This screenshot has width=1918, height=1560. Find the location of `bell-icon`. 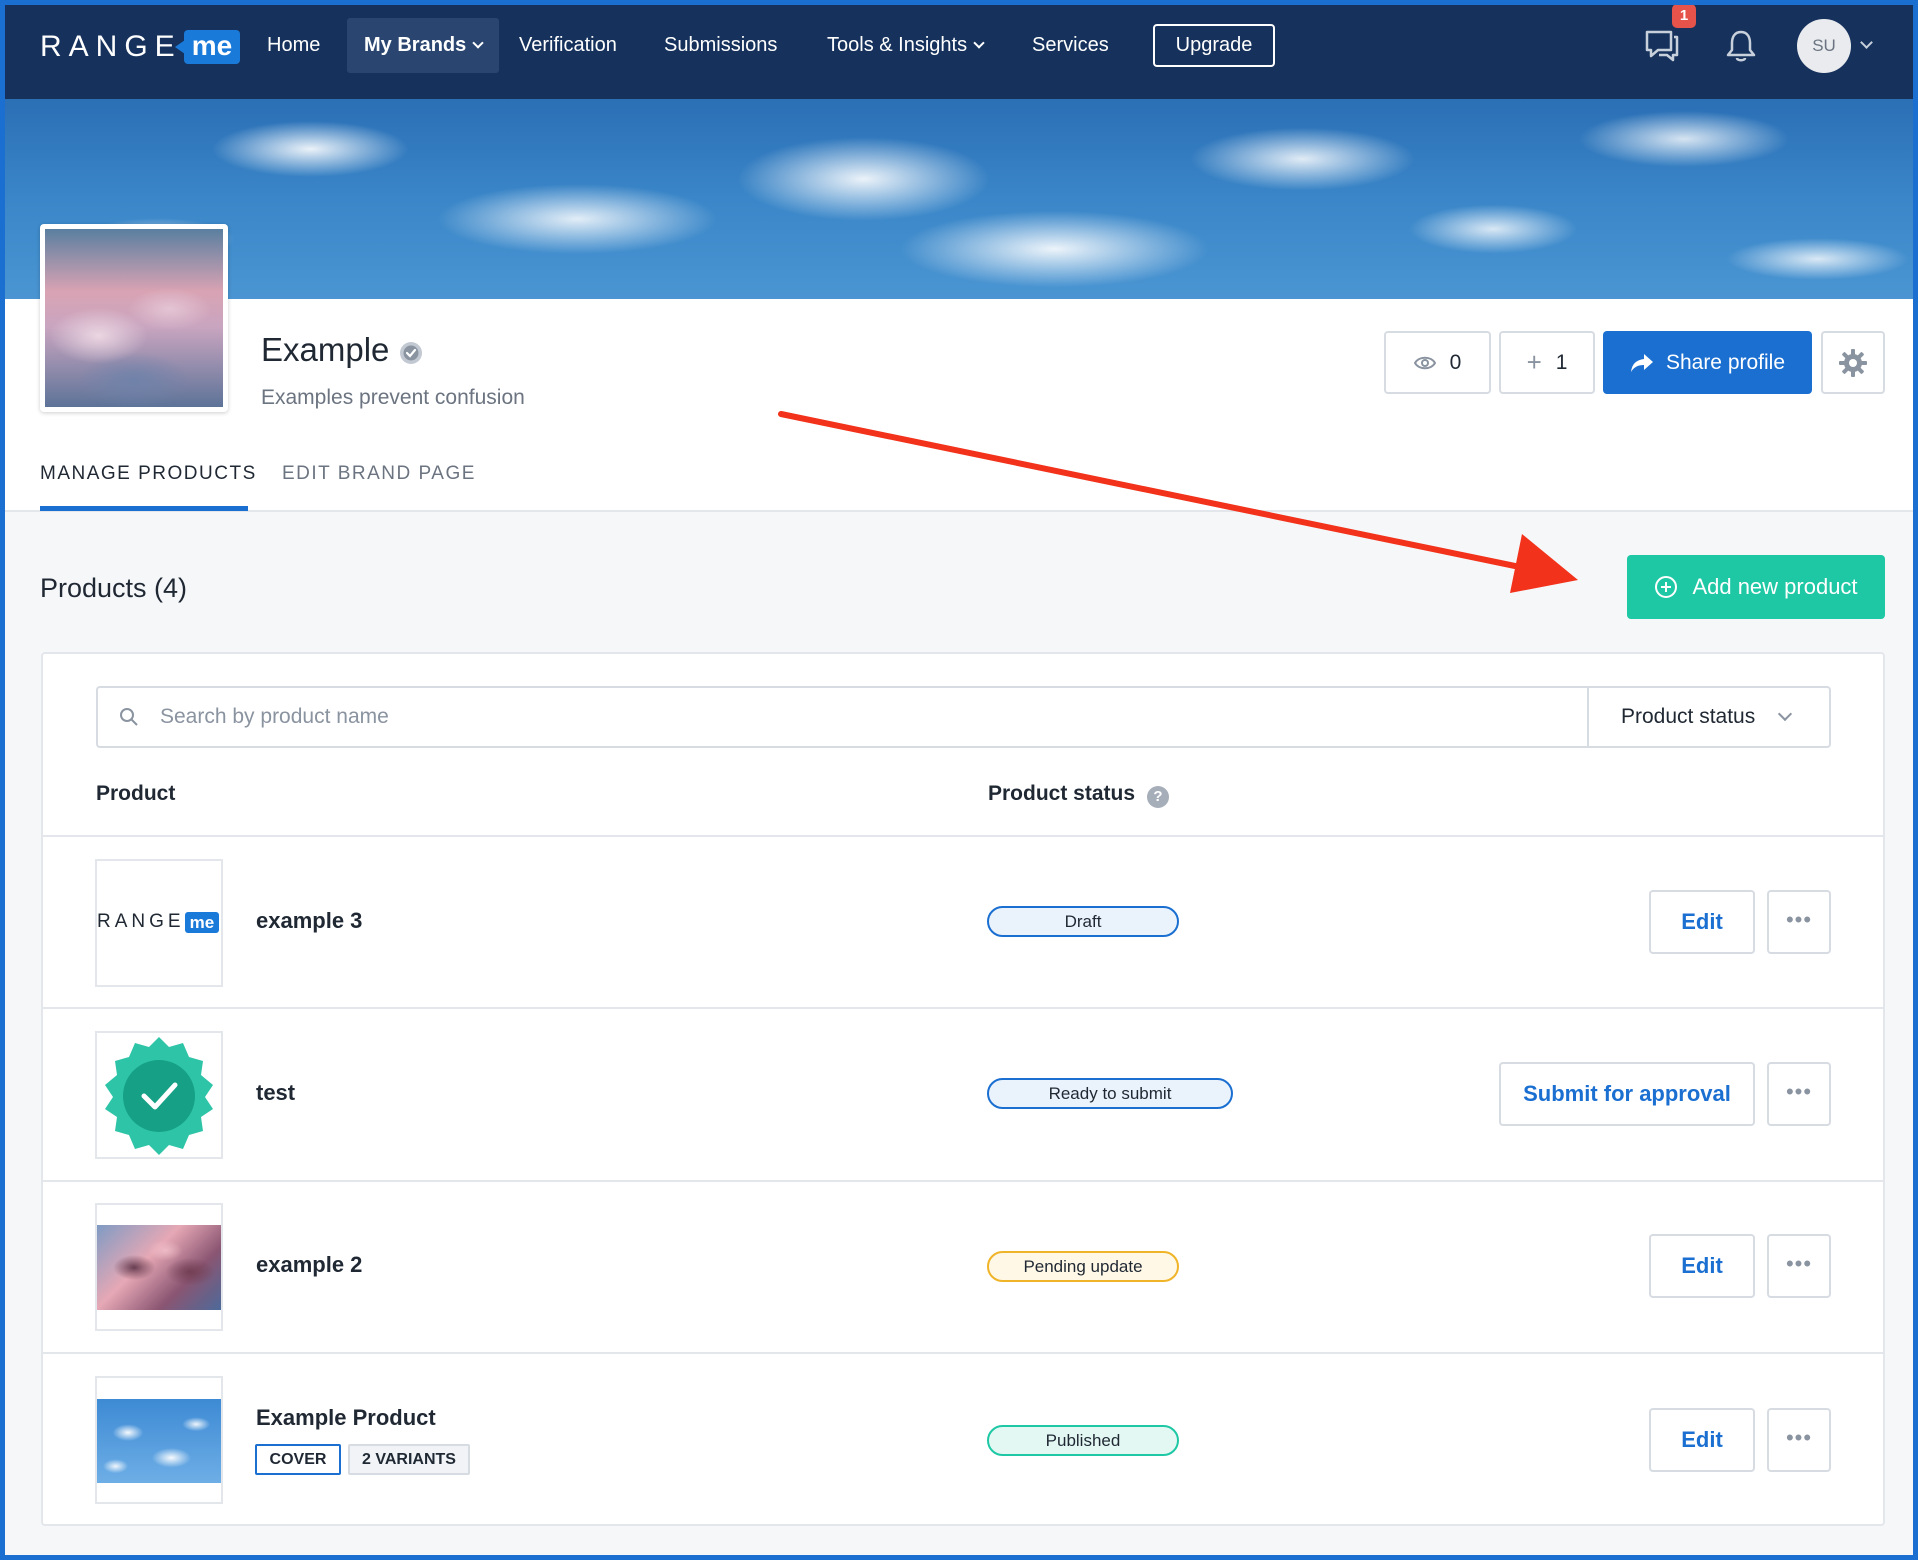

bell-icon is located at coordinates (1741, 46).